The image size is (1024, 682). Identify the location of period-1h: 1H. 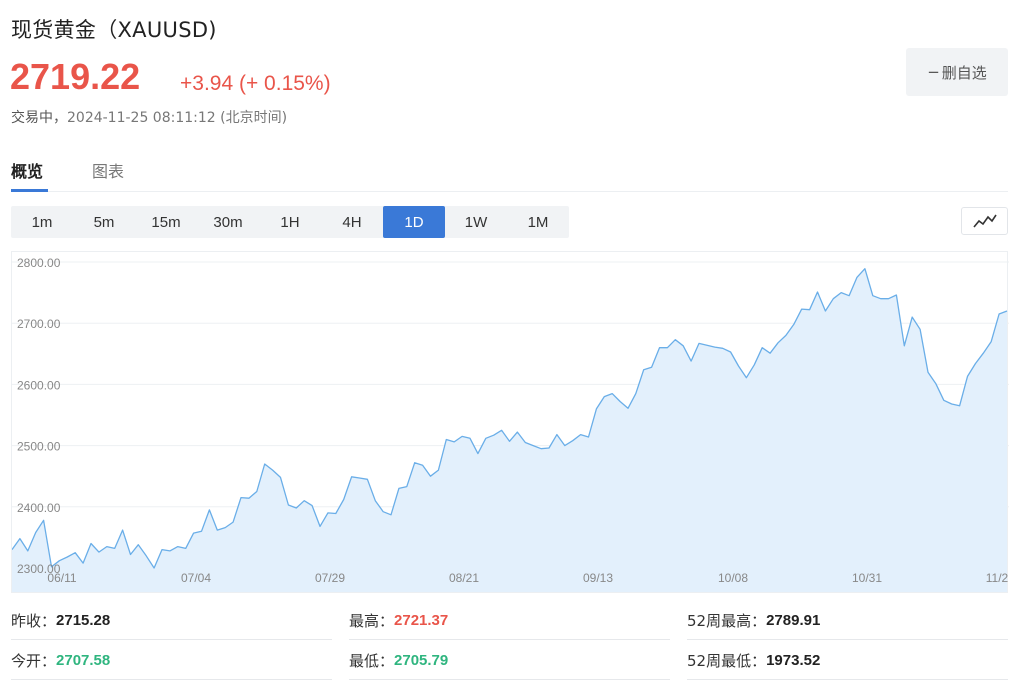
(290, 222).